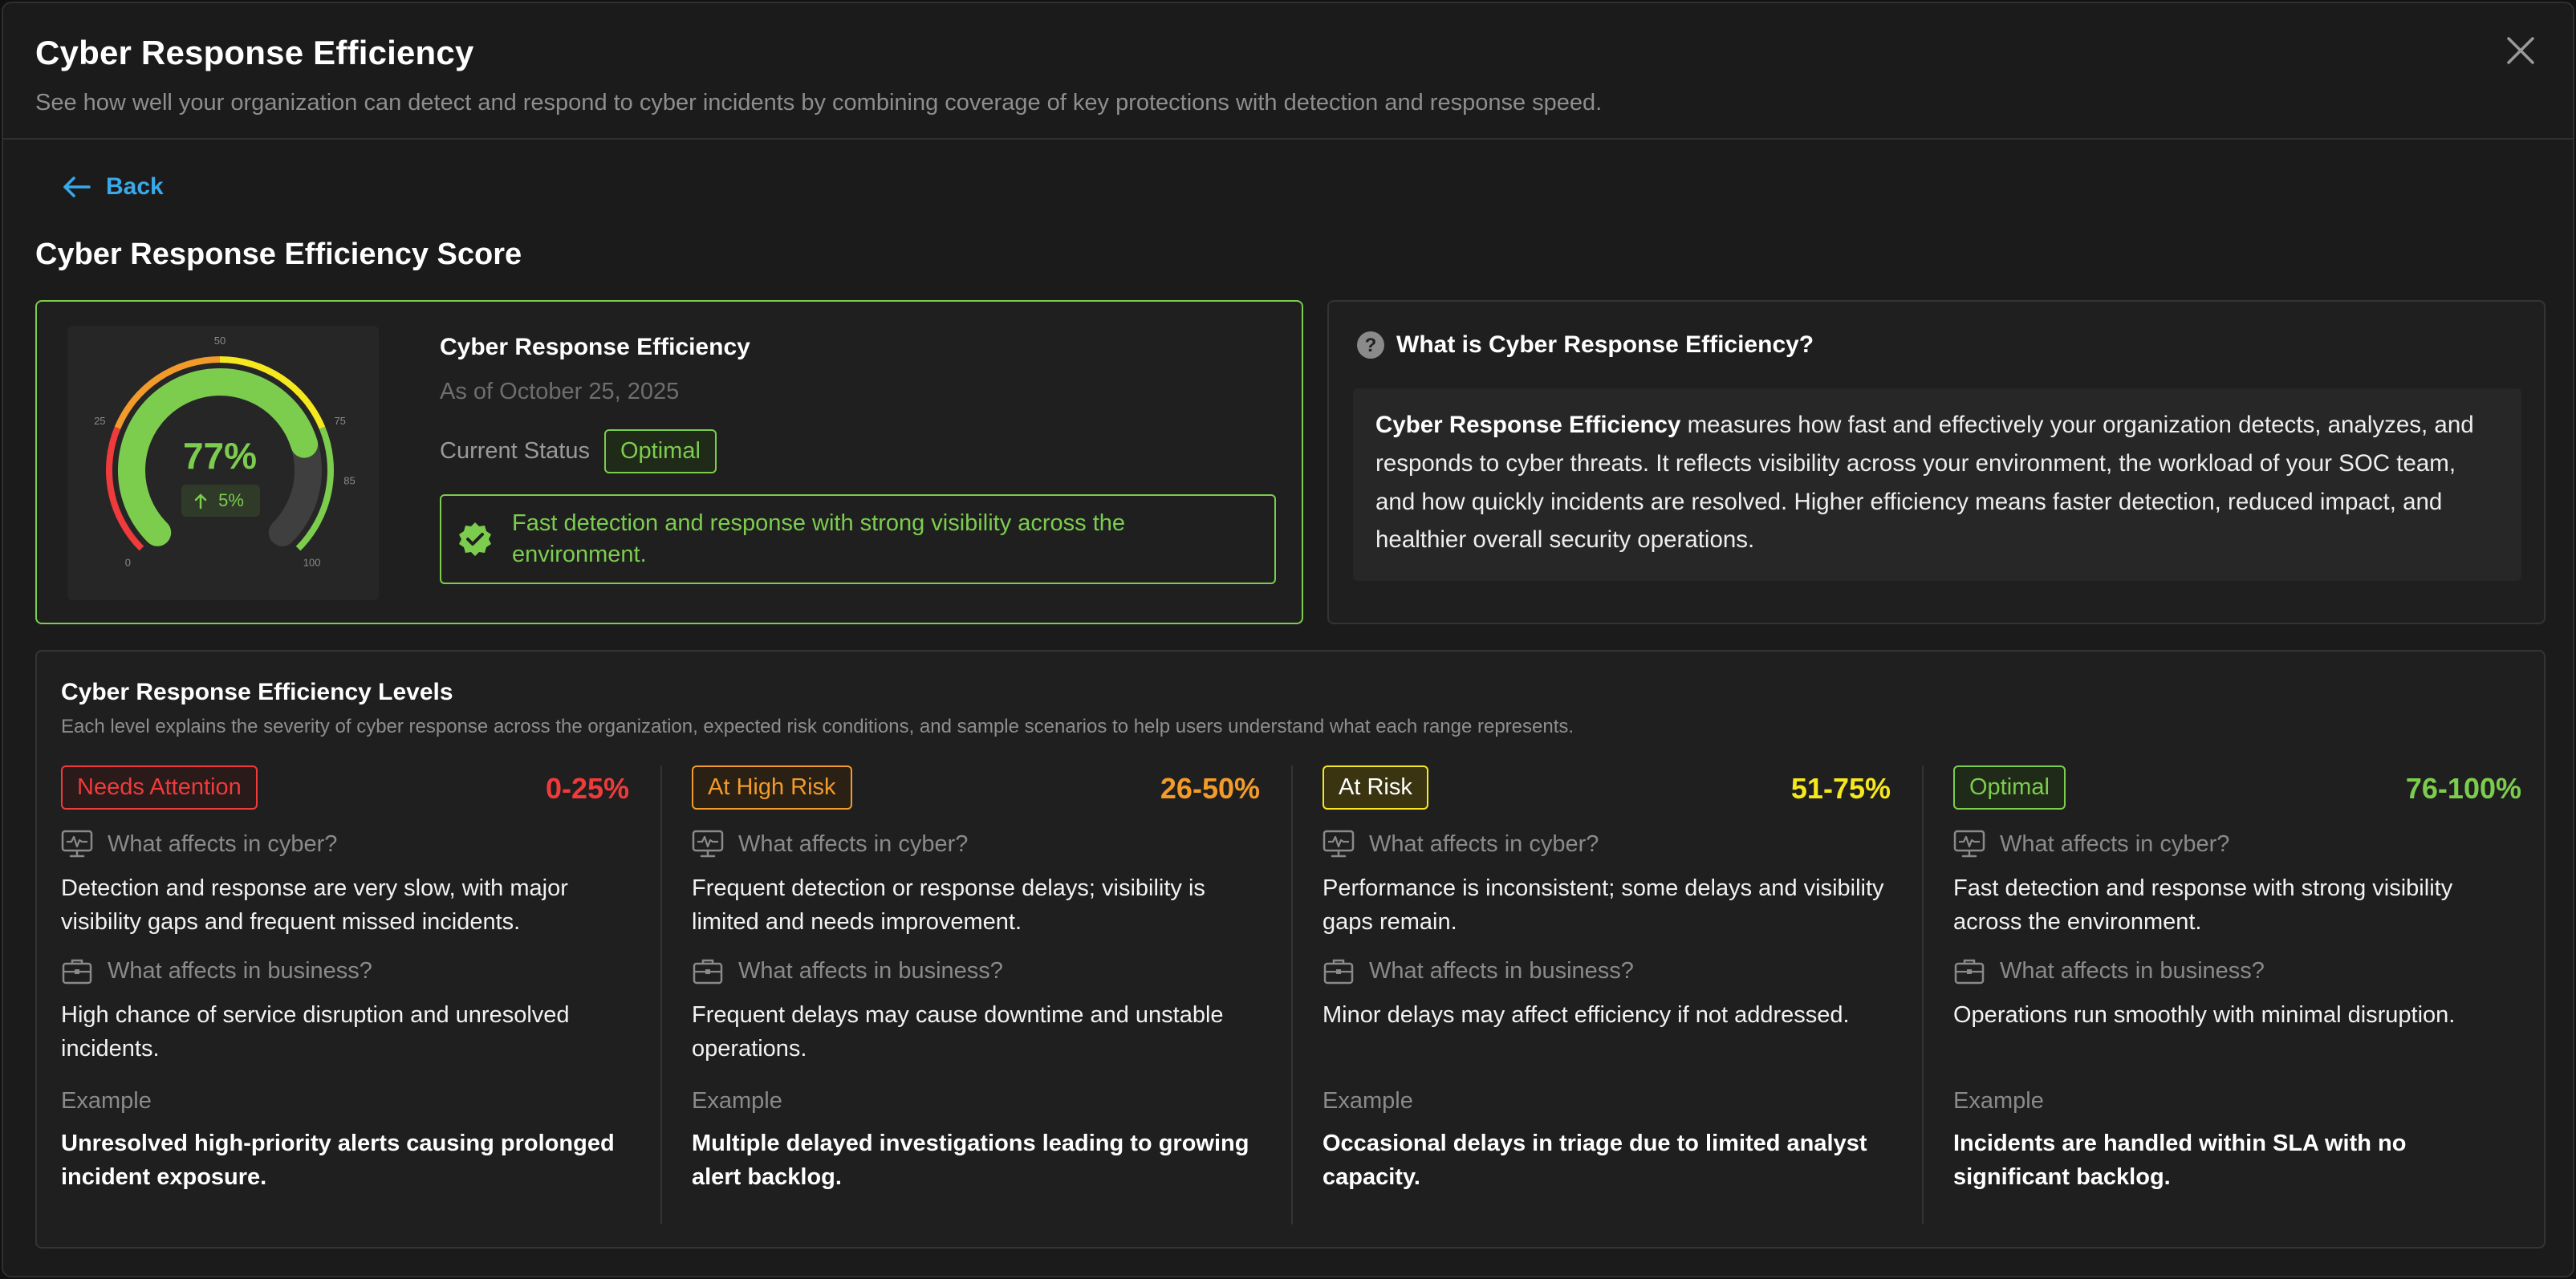 The image size is (2576, 1279). Describe the element at coordinates (257, 692) in the screenshot. I see `levels-title: Cyber Response Efficiency Levels` at that location.